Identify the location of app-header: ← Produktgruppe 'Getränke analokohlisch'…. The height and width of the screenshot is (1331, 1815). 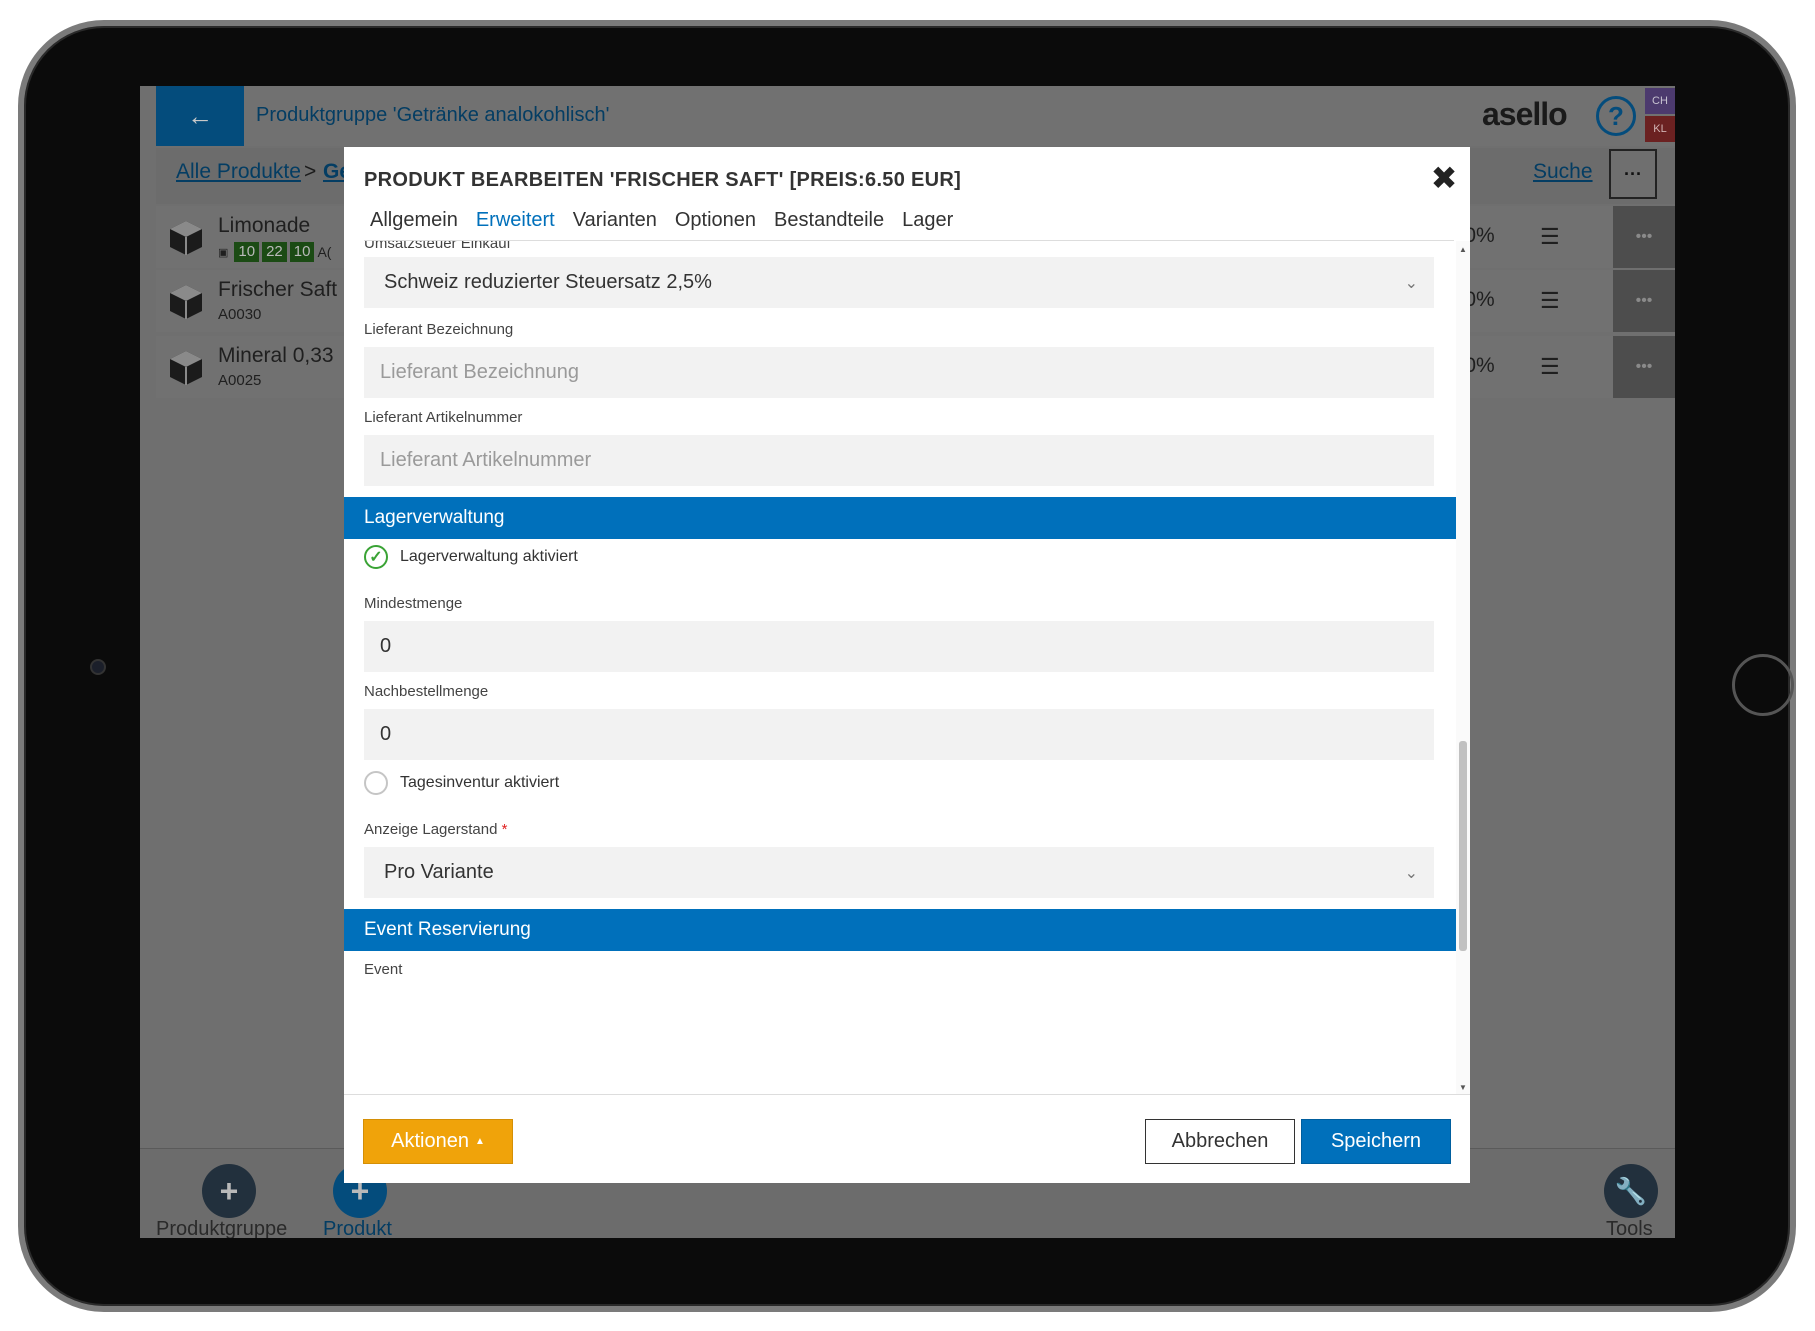
(915, 116).